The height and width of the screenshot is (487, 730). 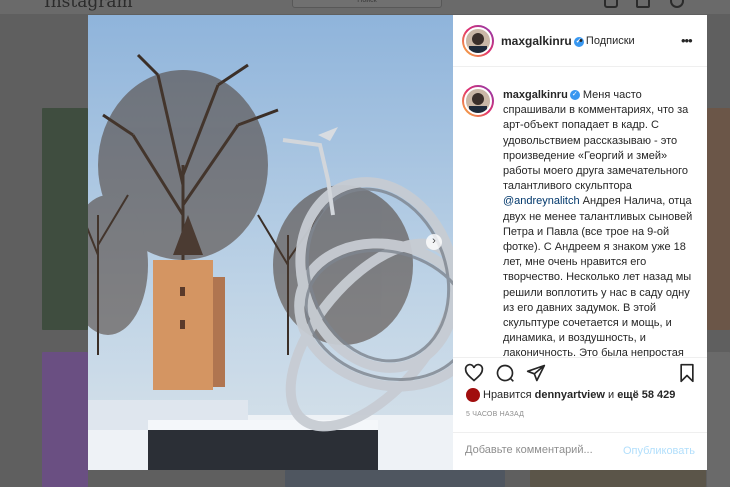 I want to click on publish-button: Опубликовать, so click(x=659, y=451).